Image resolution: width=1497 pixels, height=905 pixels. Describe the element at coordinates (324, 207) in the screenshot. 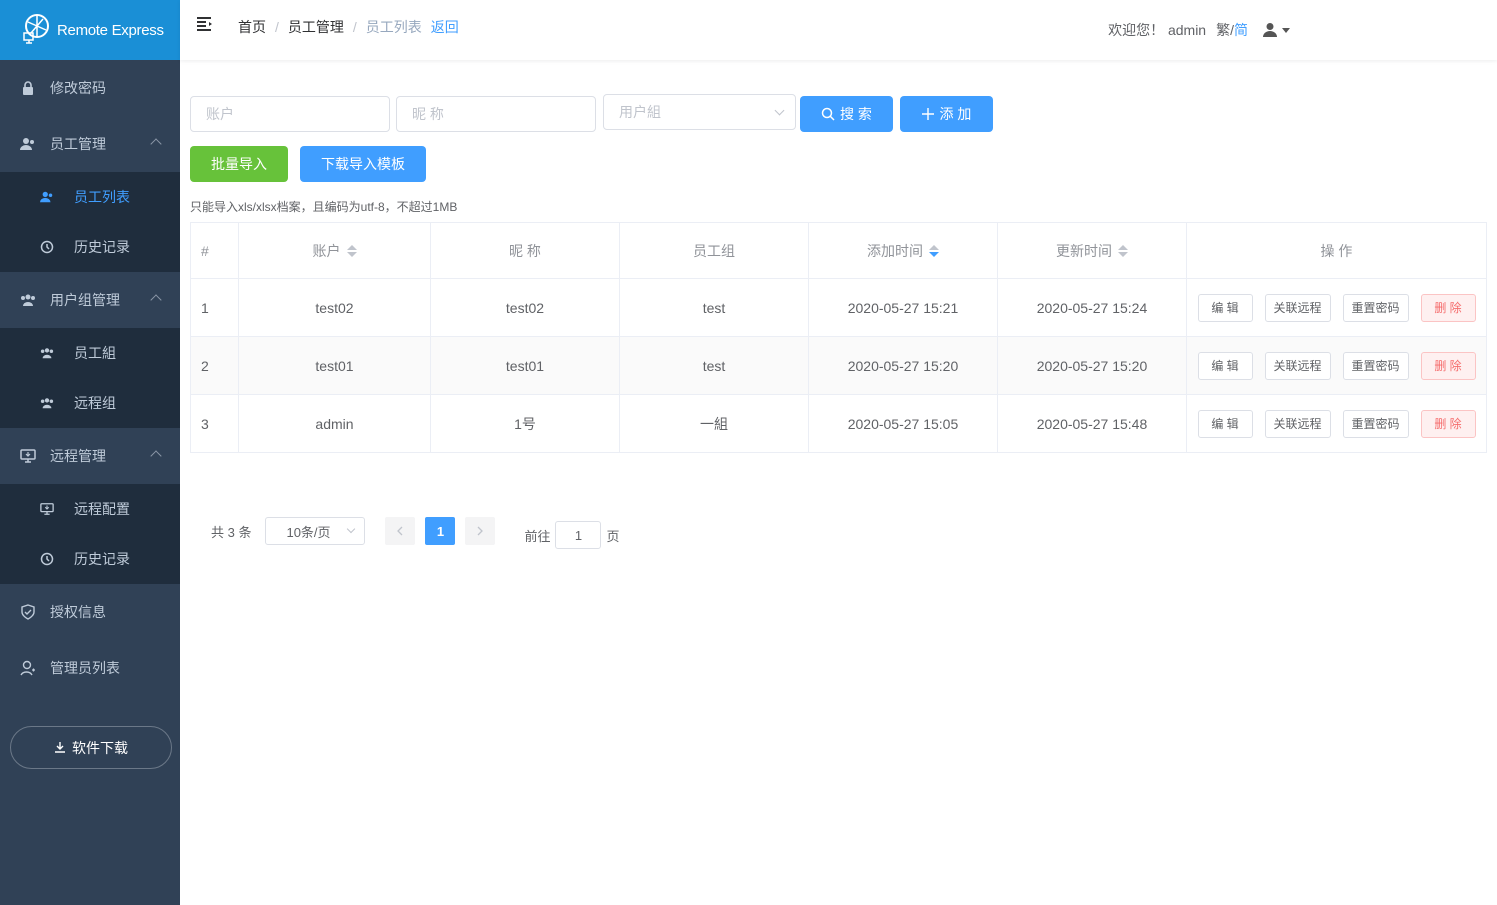

I see `import-hint: 只能导入xls/xlsx档案，且编码为utf-8，不超过1MB` at that location.